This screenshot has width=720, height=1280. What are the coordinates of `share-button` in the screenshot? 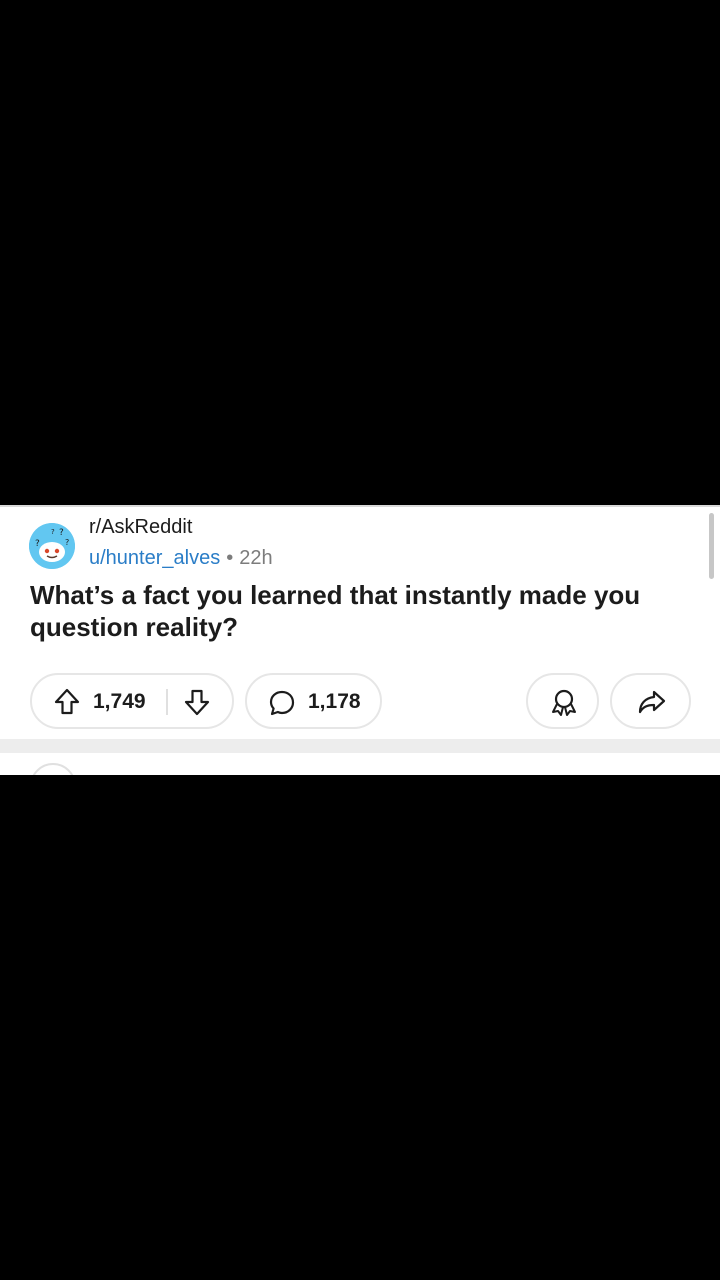 It's located at (650, 701).